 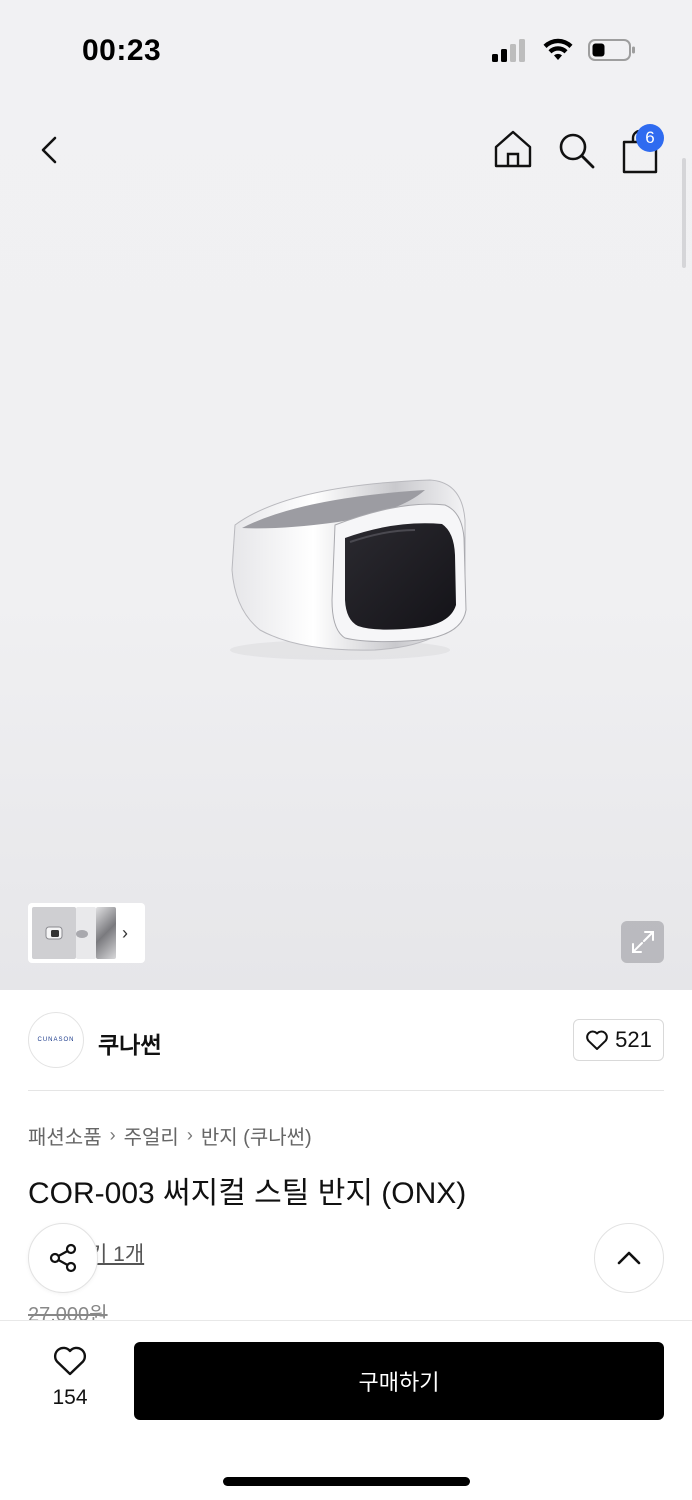 I want to click on cart-count-badge: 6, so click(x=650, y=138).